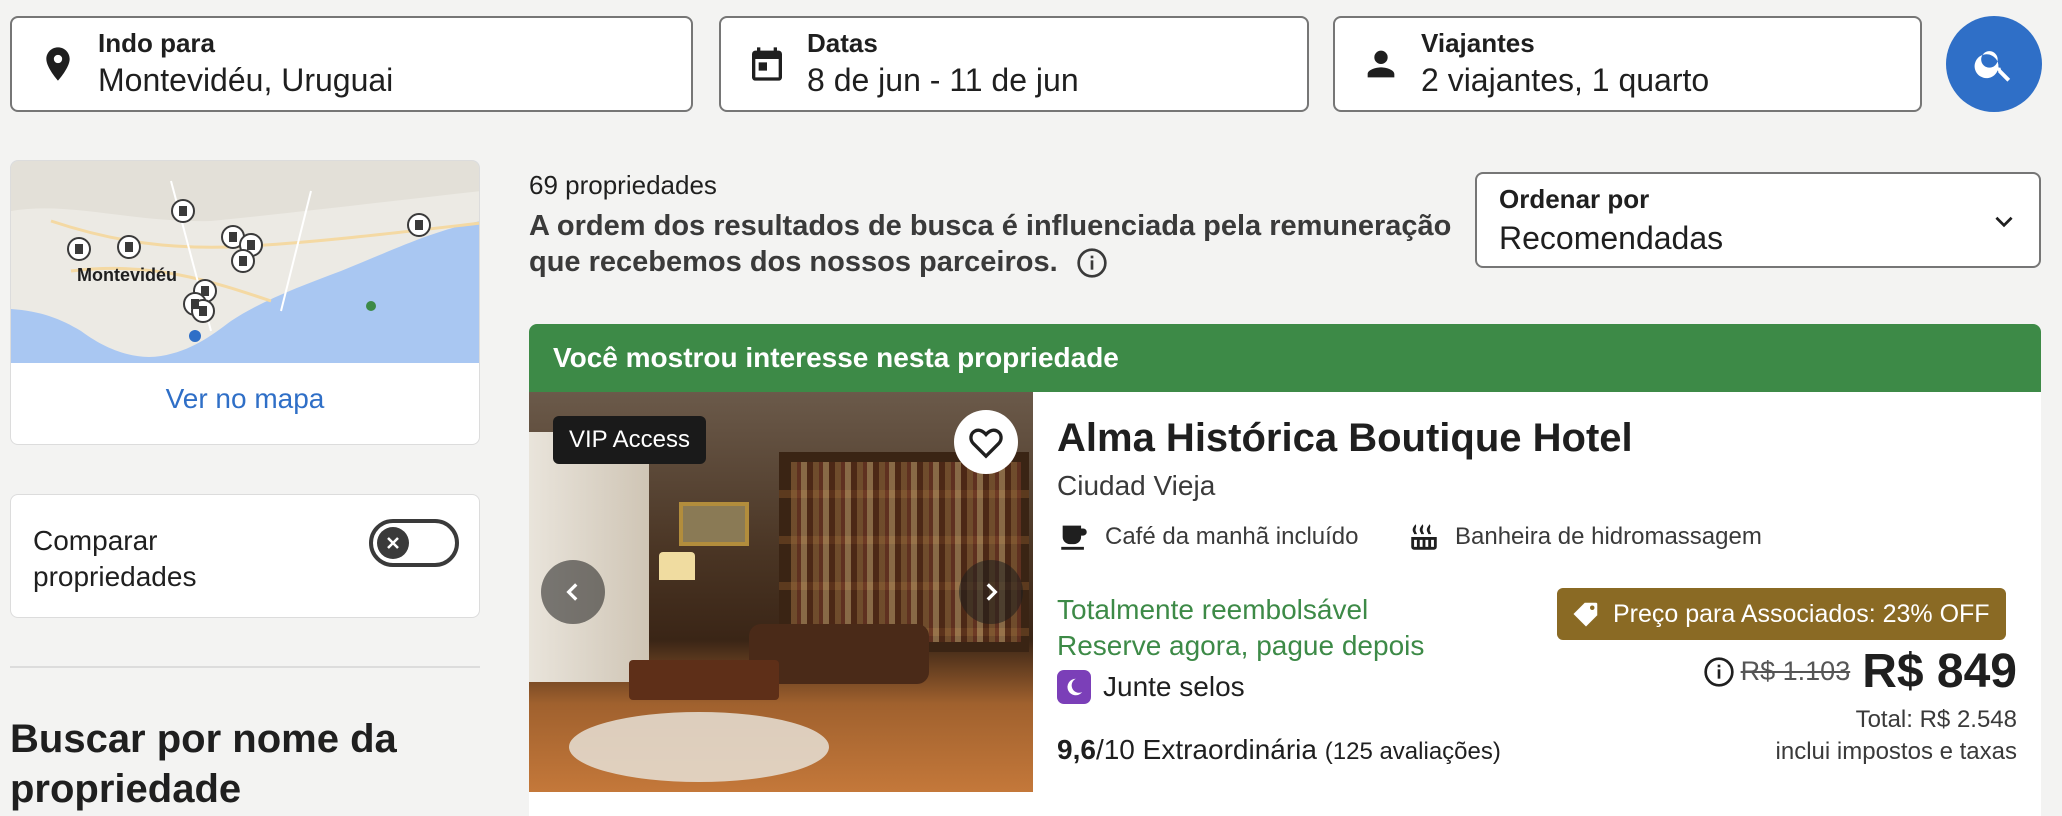 The height and width of the screenshot is (816, 2062). I want to click on search-button, so click(1994, 64).